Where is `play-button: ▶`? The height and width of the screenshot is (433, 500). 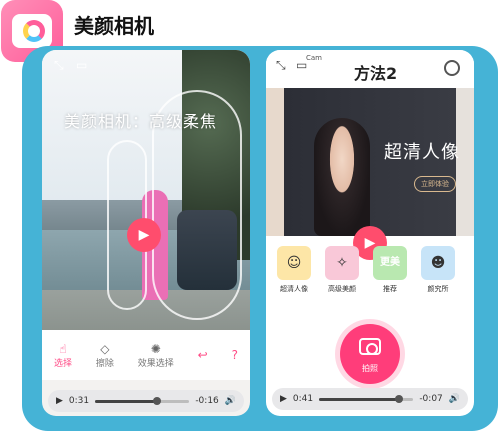 play-button: ▶ is located at coordinates (144, 235).